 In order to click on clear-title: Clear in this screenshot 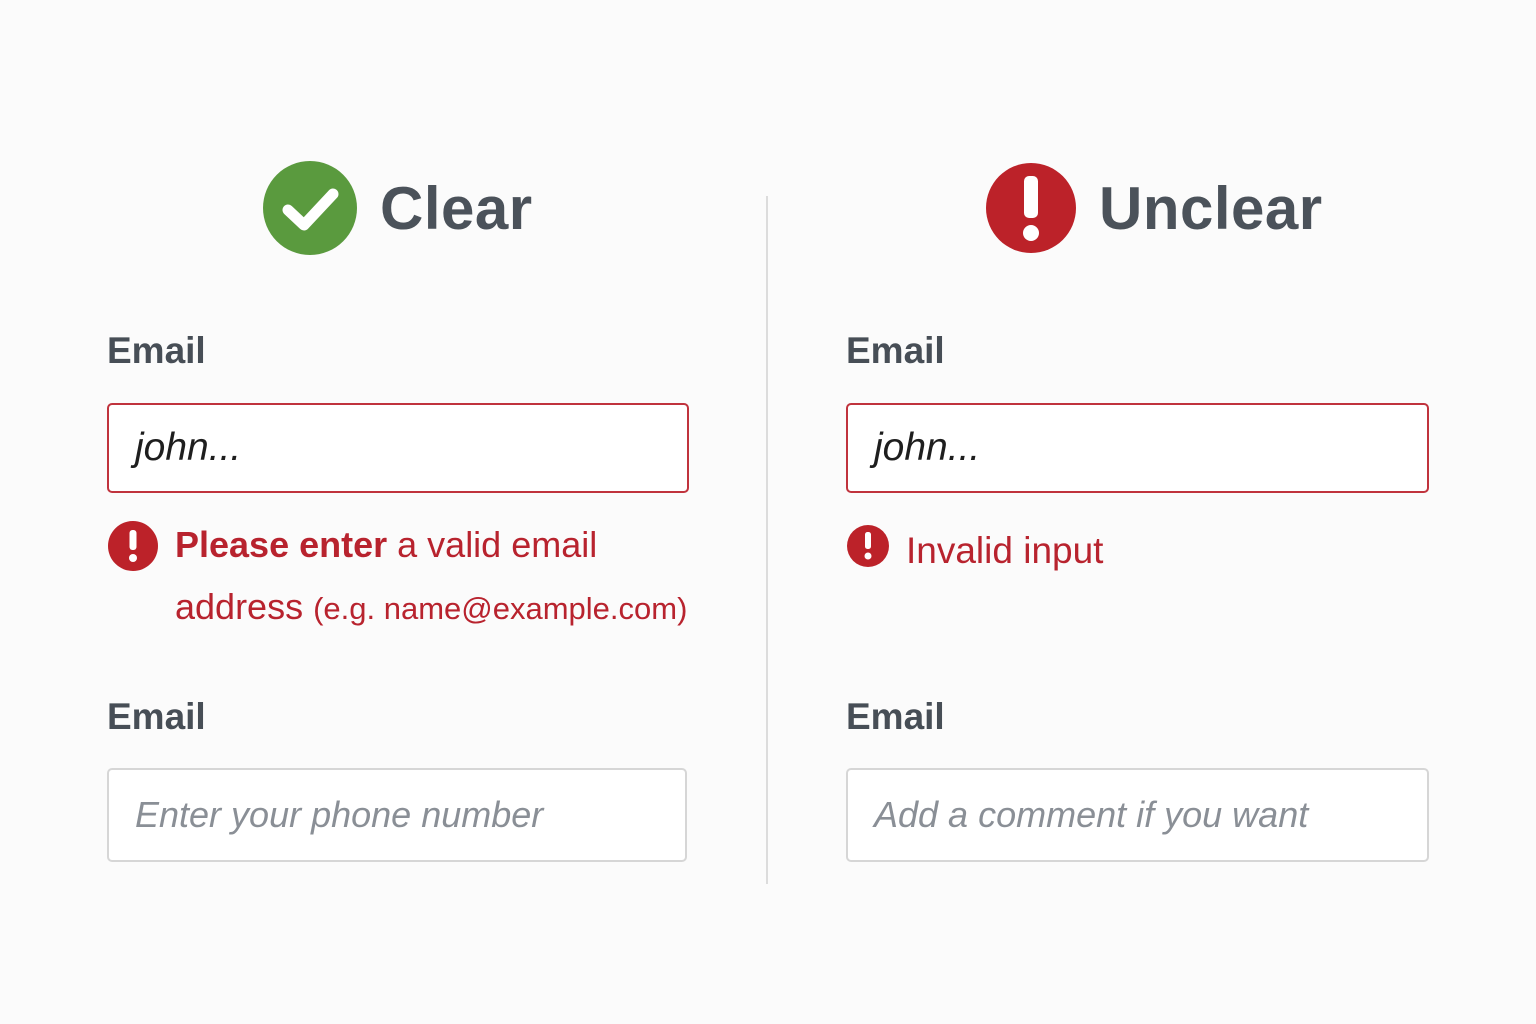, I will do `click(456, 208)`.